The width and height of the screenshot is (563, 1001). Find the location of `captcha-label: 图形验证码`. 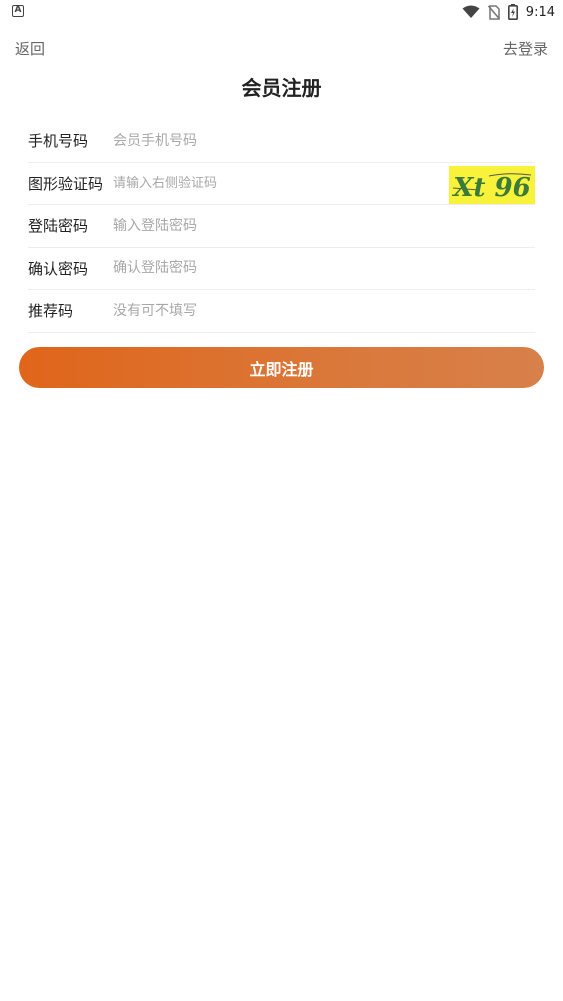

captcha-label: 图形验证码 is located at coordinates (66, 183).